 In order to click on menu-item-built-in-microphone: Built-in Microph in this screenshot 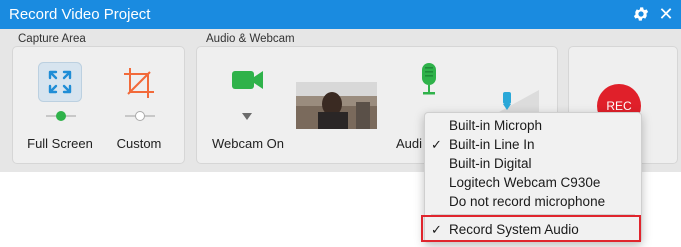, I will do `click(533, 125)`.